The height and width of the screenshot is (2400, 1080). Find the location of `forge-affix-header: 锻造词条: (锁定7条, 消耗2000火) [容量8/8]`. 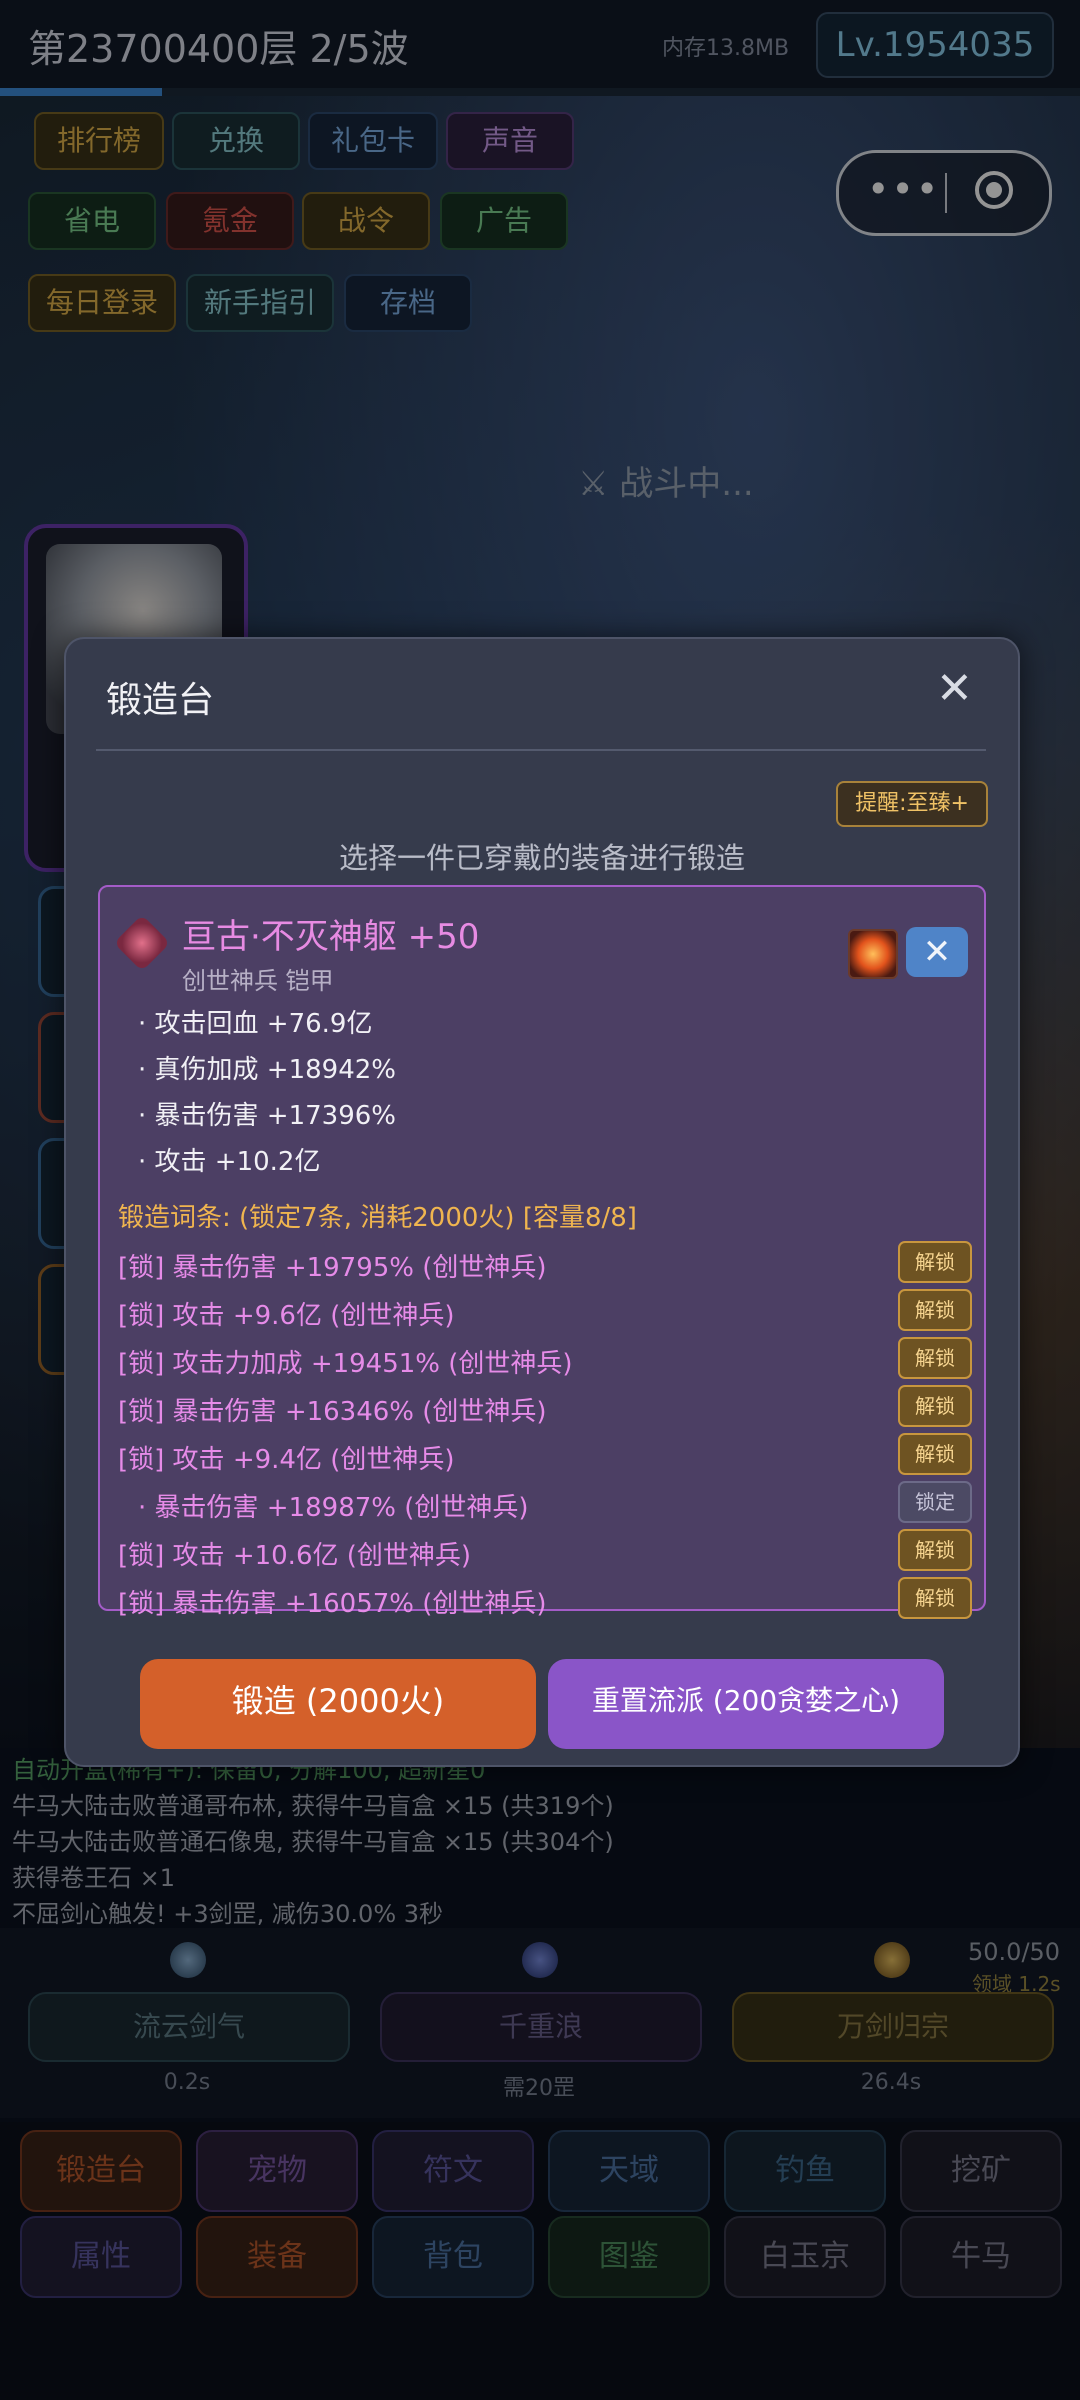

forge-affix-header: 锻造词条: (锁定7条, 消耗2000火) [容量8/8] is located at coordinates (377, 1218).